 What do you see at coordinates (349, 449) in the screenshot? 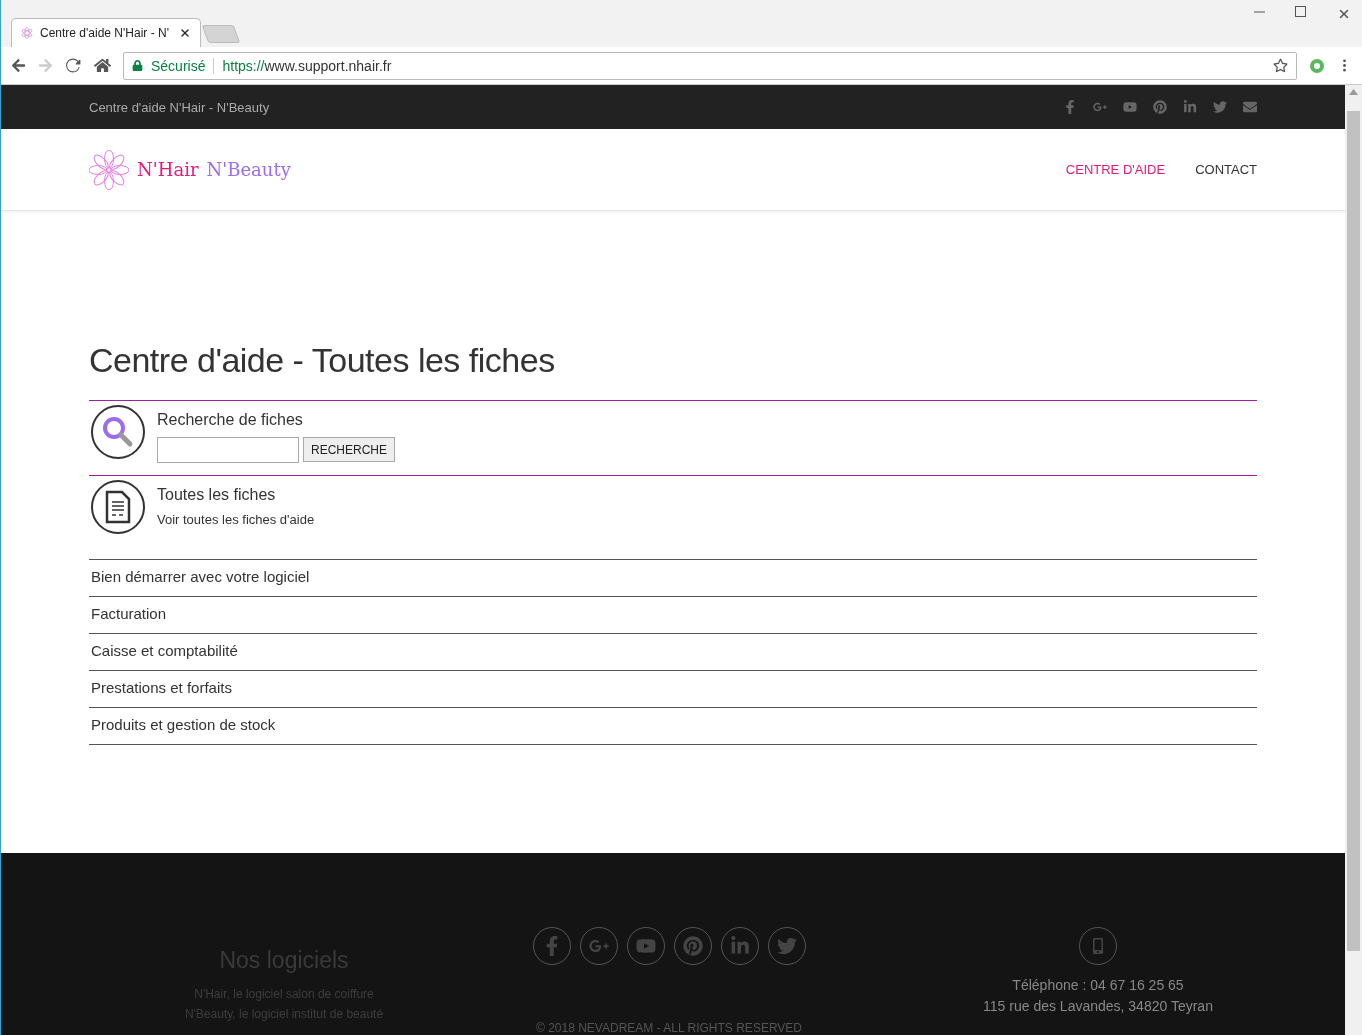
I see `search-button: RECHERCHE` at bounding box center [349, 449].